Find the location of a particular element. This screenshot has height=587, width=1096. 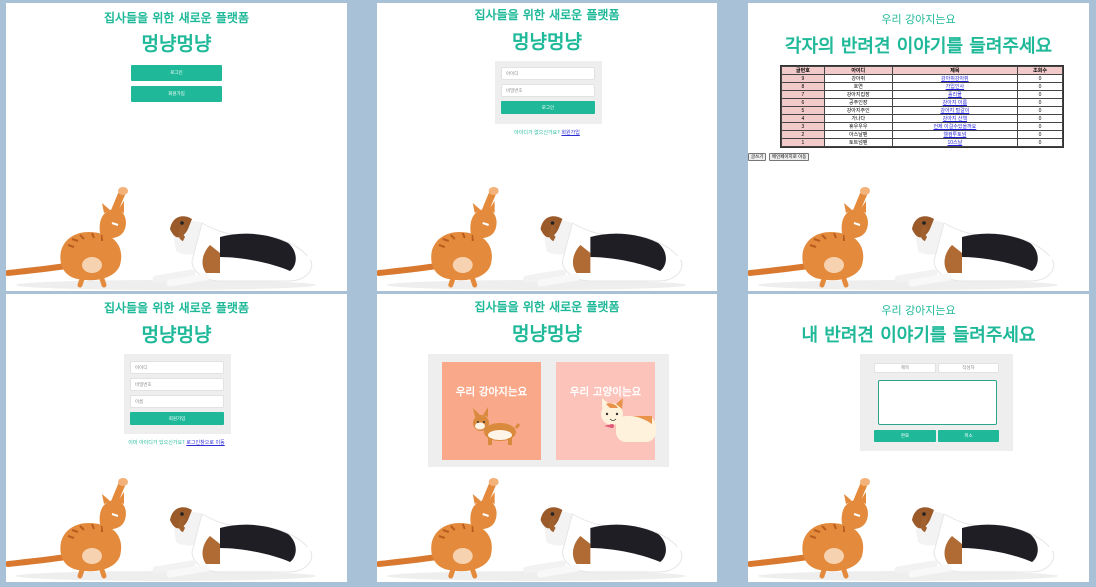

cat-icon is located at coordinates (628, 420).